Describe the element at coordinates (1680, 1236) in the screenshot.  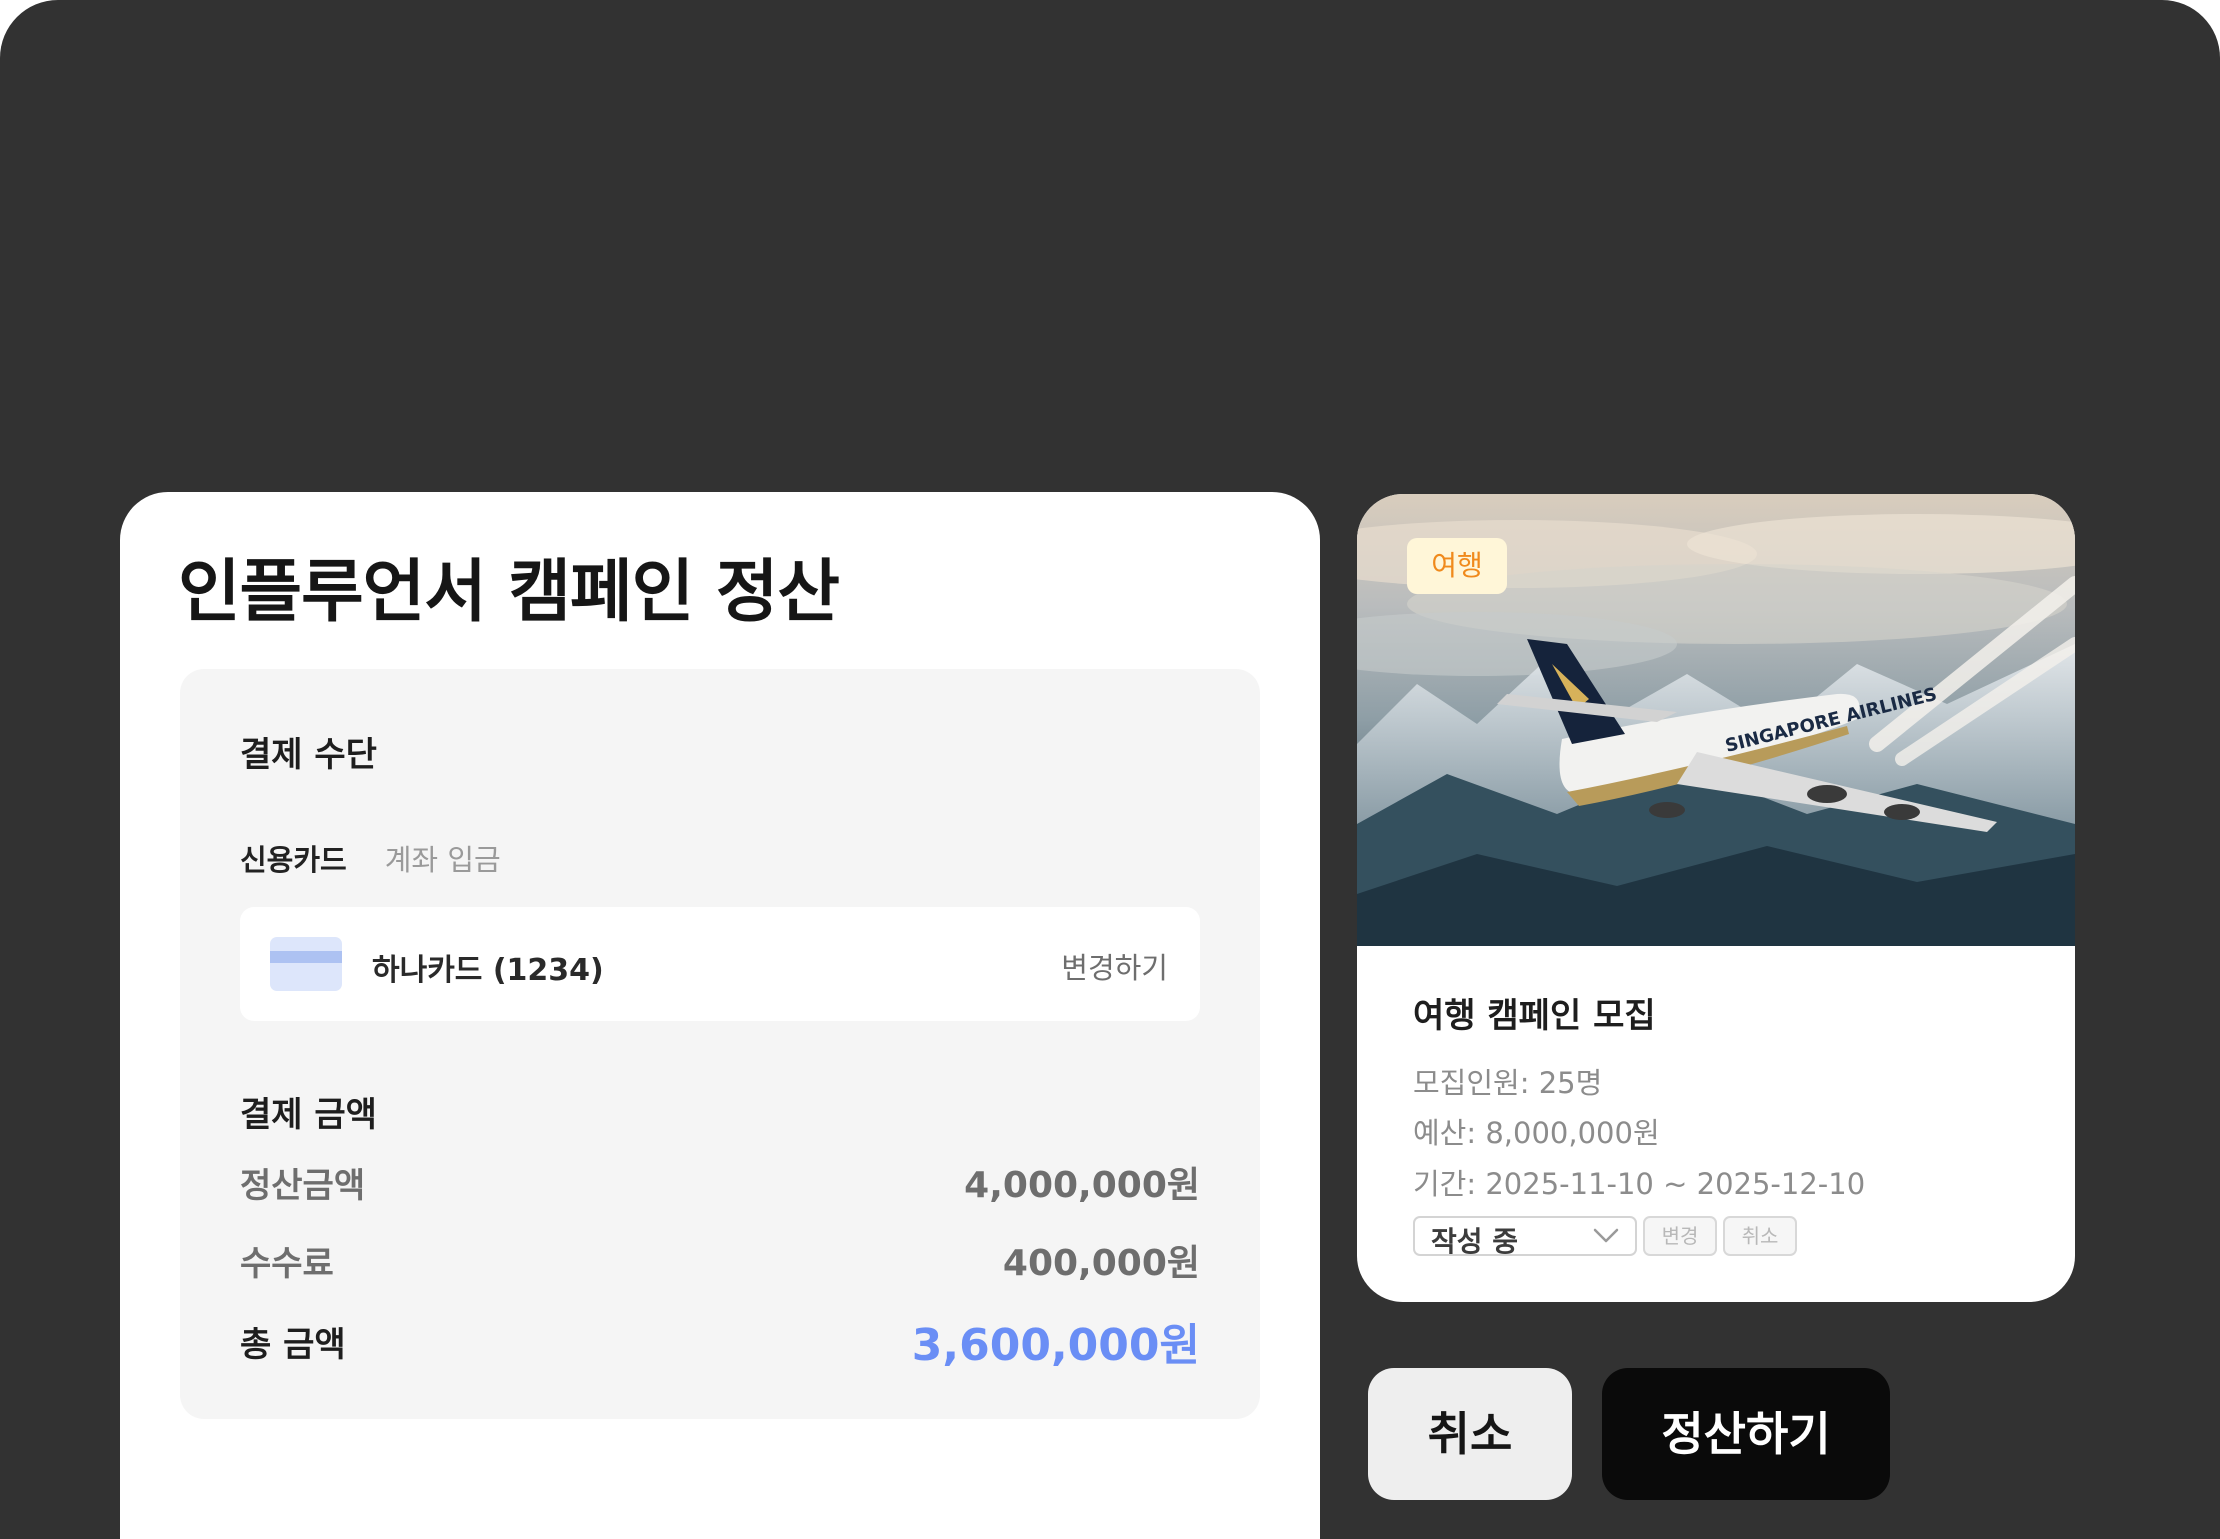
I see `campaign-change-button: 변경` at that location.